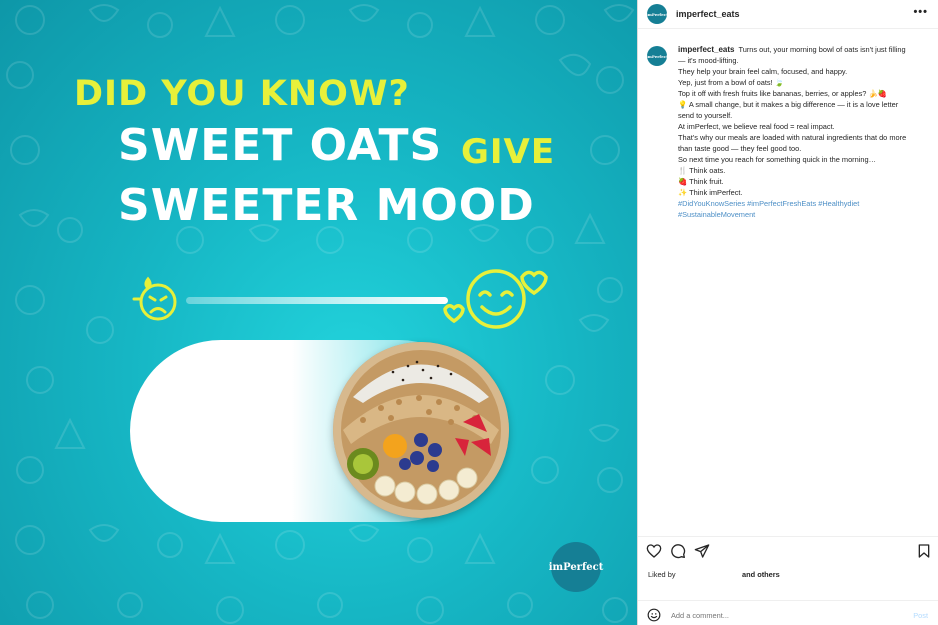 This screenshot has width=938, height=625. What do you see at coordinates (702, 170) in the screenshot?
I see `caption-line: 🍴 Think oats.` at bounding box center [702, 170].